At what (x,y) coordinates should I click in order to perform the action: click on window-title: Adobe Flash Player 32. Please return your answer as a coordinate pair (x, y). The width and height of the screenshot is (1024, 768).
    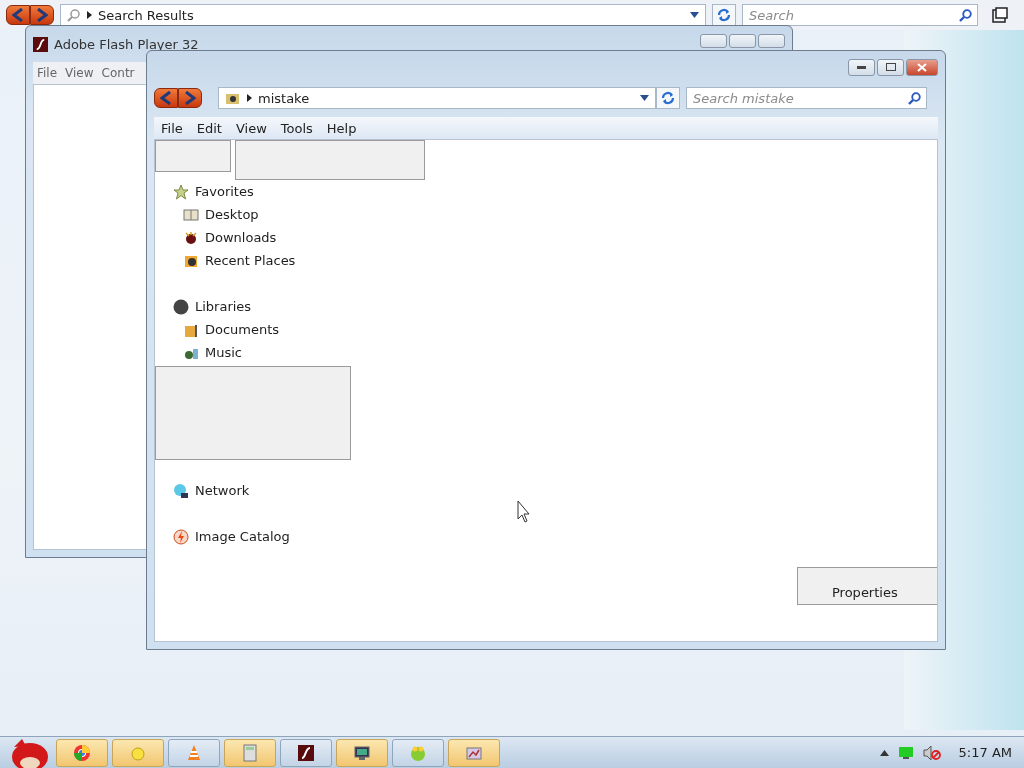
    Looking at the image, I should click on (127, 44).